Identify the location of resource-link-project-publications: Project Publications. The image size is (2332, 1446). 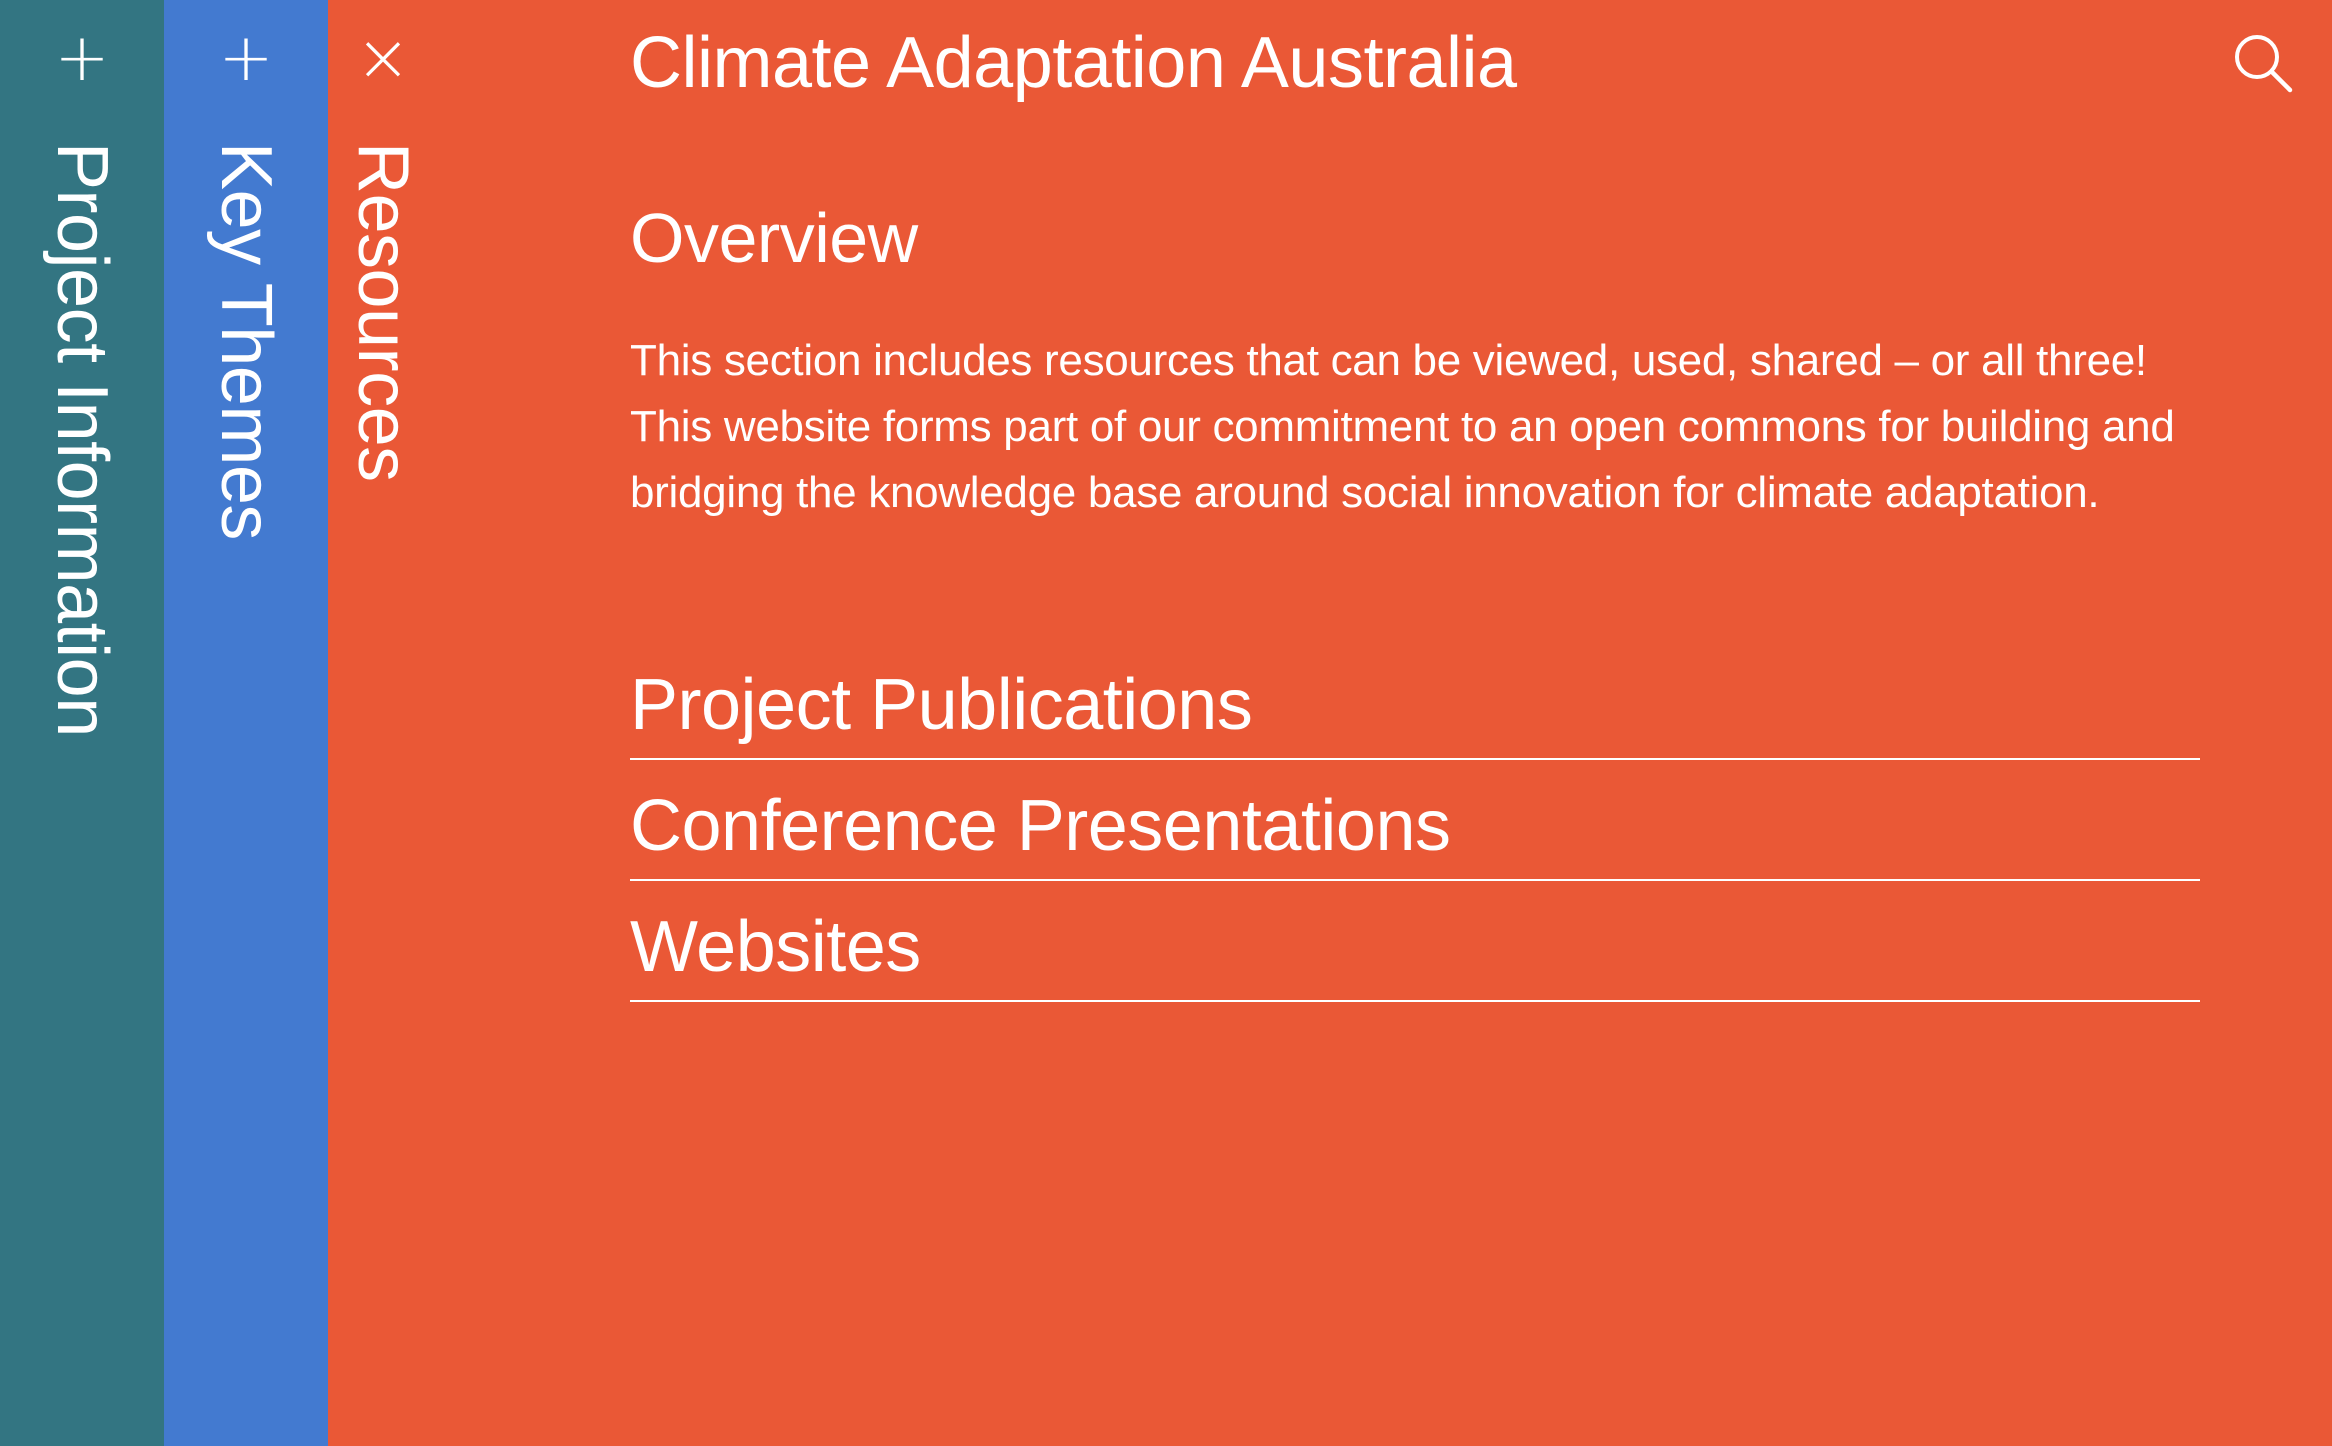
(1415, 700).